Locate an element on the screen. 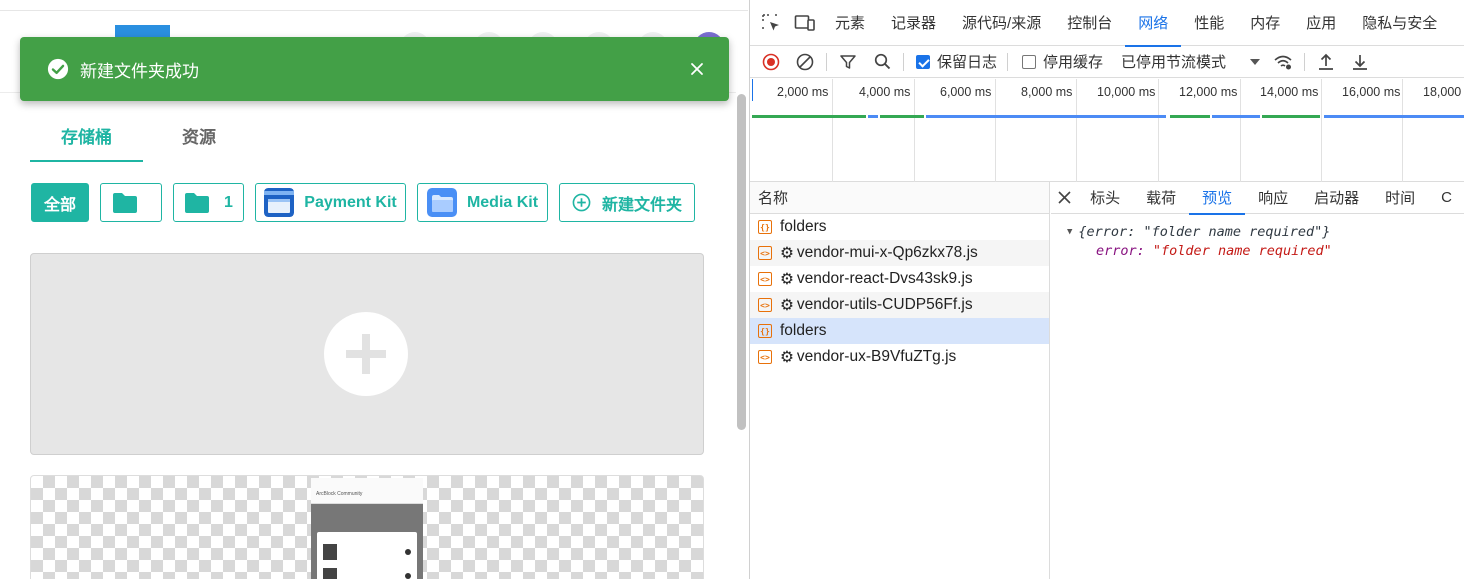 This screenshot has height=579, width=1464. tab-buckets: 存储桶 is located at coordinates (86, 135).